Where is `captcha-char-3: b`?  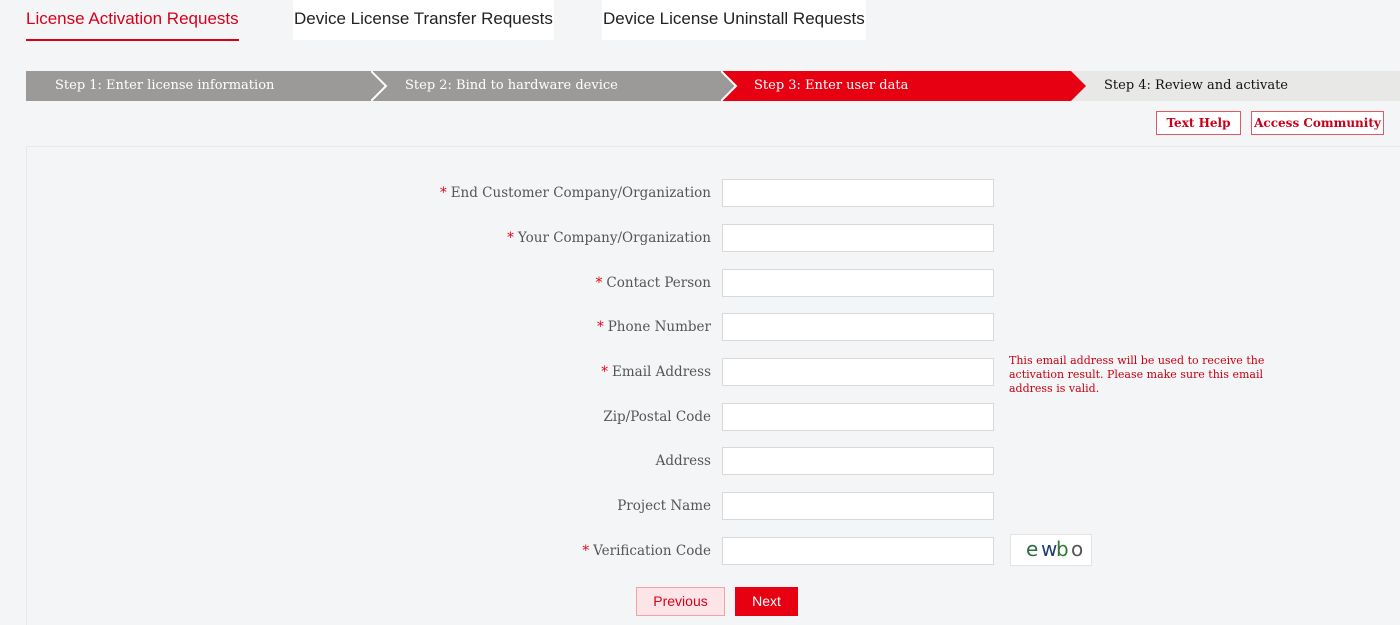
captcha-char-3: b is located at coordinates (1062, 549).